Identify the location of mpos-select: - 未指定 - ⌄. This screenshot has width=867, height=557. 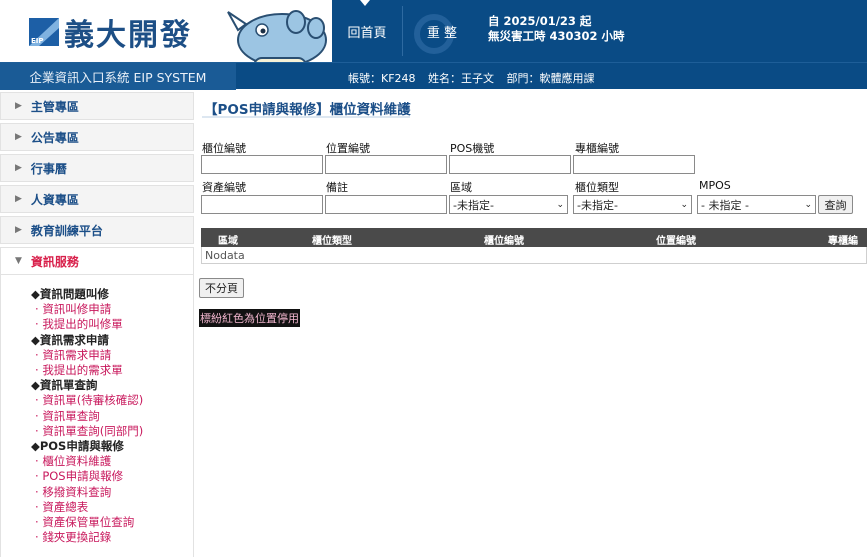
(756, 204).